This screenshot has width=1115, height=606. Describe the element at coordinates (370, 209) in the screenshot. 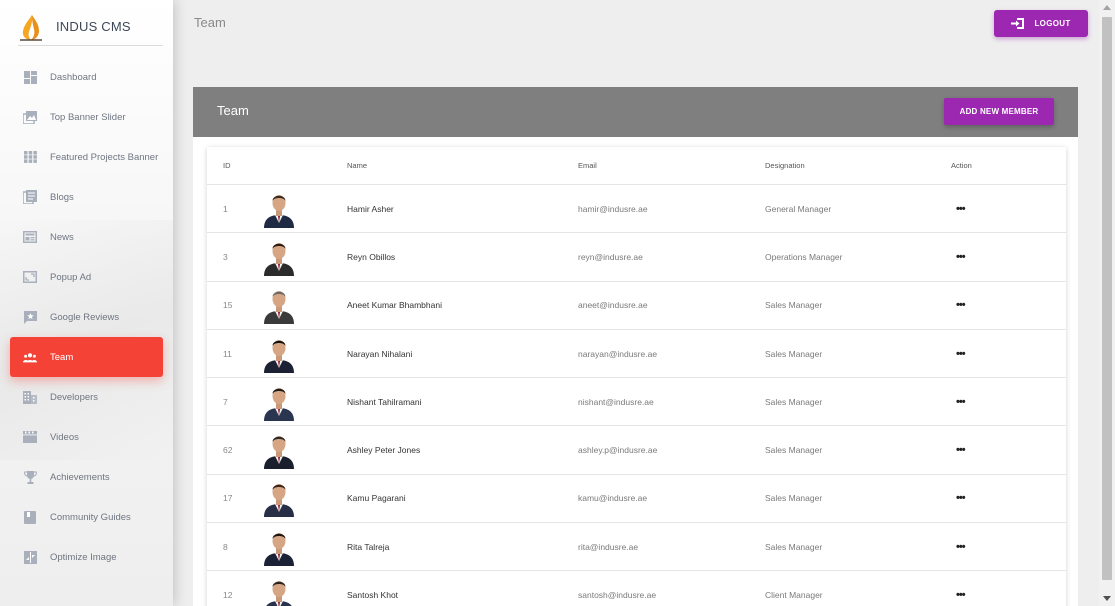

I see `cell-name: Hamir Asher` at that location.